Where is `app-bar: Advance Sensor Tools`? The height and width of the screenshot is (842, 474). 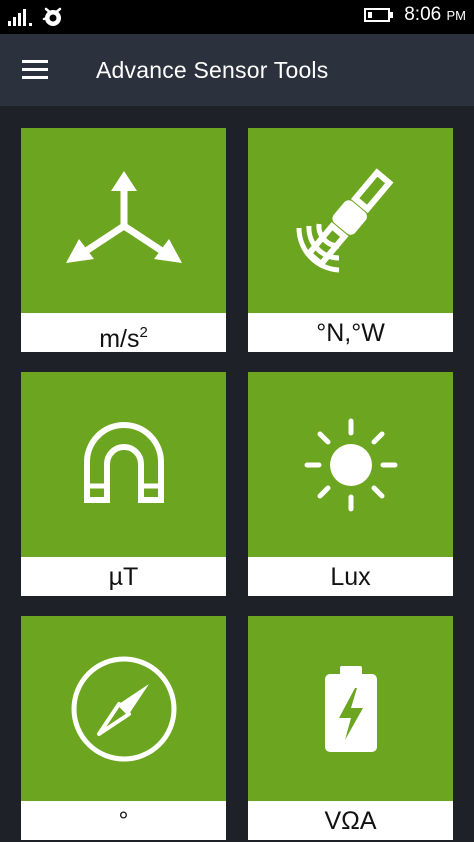 app-bar: Advance Sensor Tools is located at coordinates (237, 70).